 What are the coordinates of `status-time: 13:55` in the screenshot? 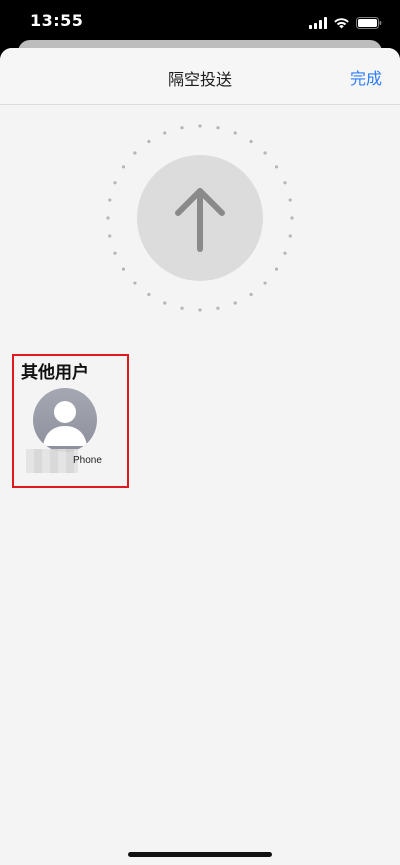 It's located at (57, 20).